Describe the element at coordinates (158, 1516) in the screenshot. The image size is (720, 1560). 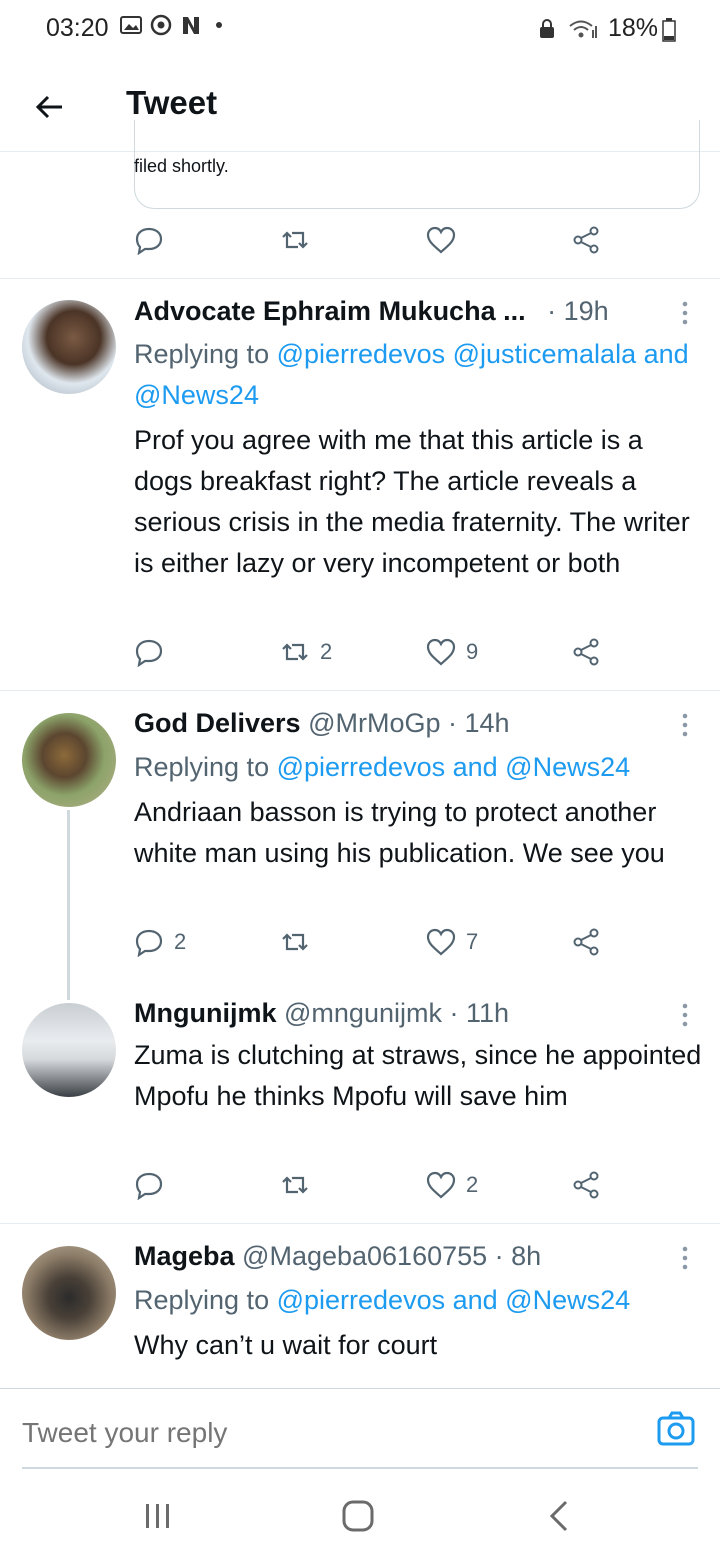
I see `recent-apps-icon` at that location.